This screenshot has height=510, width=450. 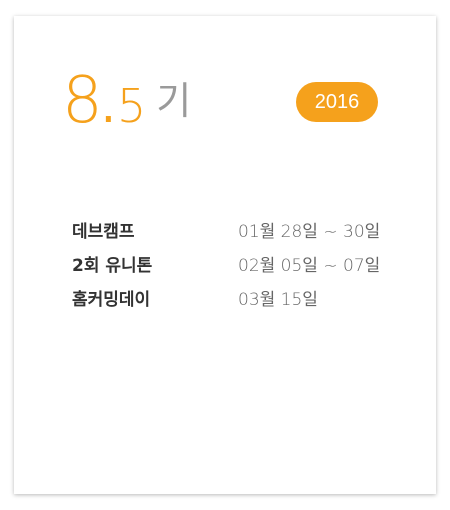 What do you see at coordinates (82, 101) in the screenshot?
I see `generation-major: 8` at bounding box center [82, 101].